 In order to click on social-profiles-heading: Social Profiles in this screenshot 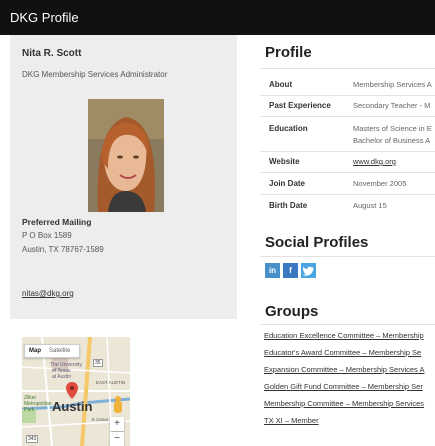, I will do `click(317, 242)`.